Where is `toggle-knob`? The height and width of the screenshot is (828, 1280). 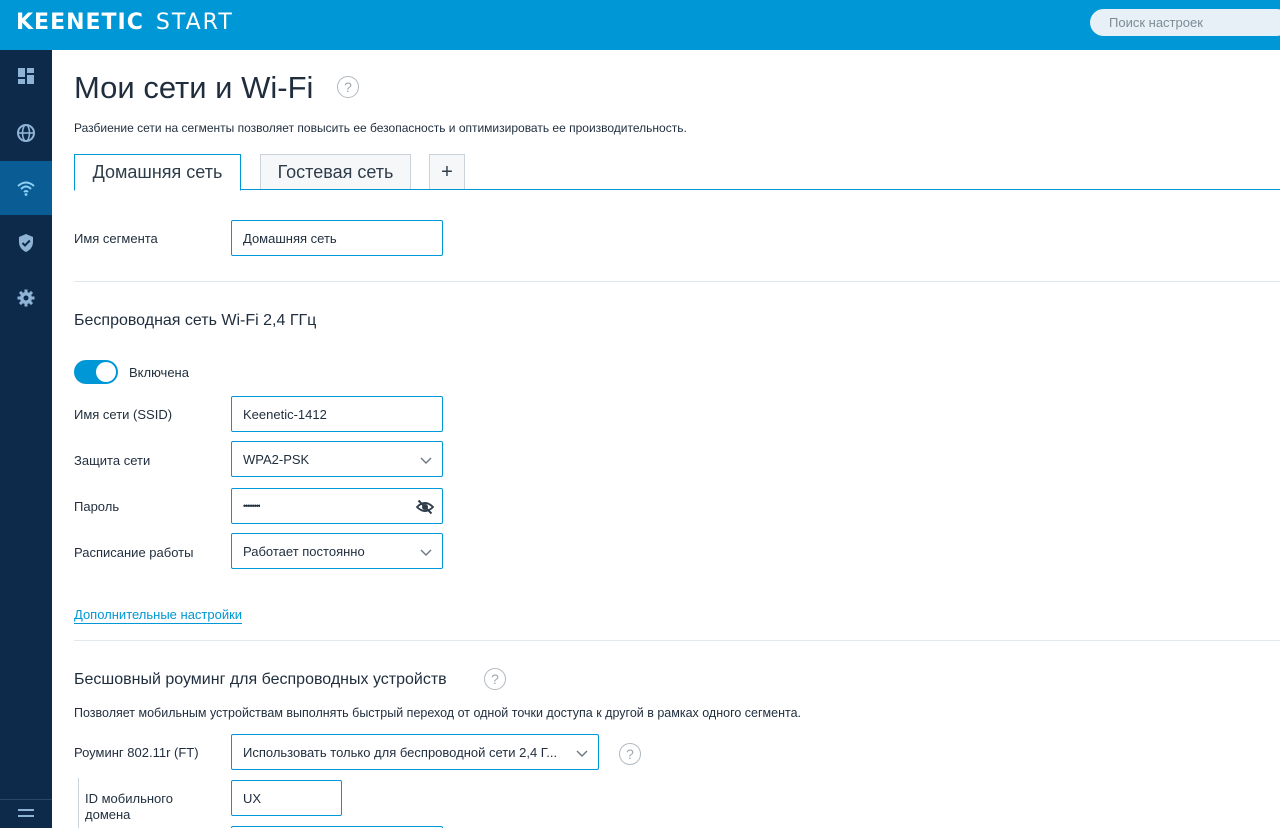 toggle-knob is located at coordinates (106, 372).